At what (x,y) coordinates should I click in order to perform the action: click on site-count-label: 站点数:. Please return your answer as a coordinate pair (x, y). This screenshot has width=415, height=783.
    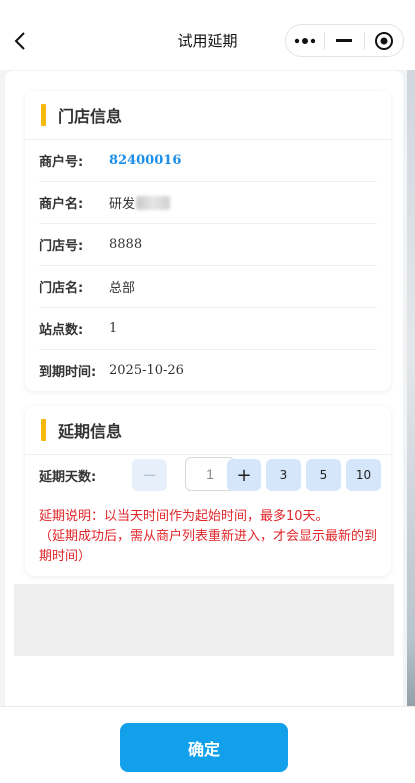
    Looking at the image, I should click on (61, 330).